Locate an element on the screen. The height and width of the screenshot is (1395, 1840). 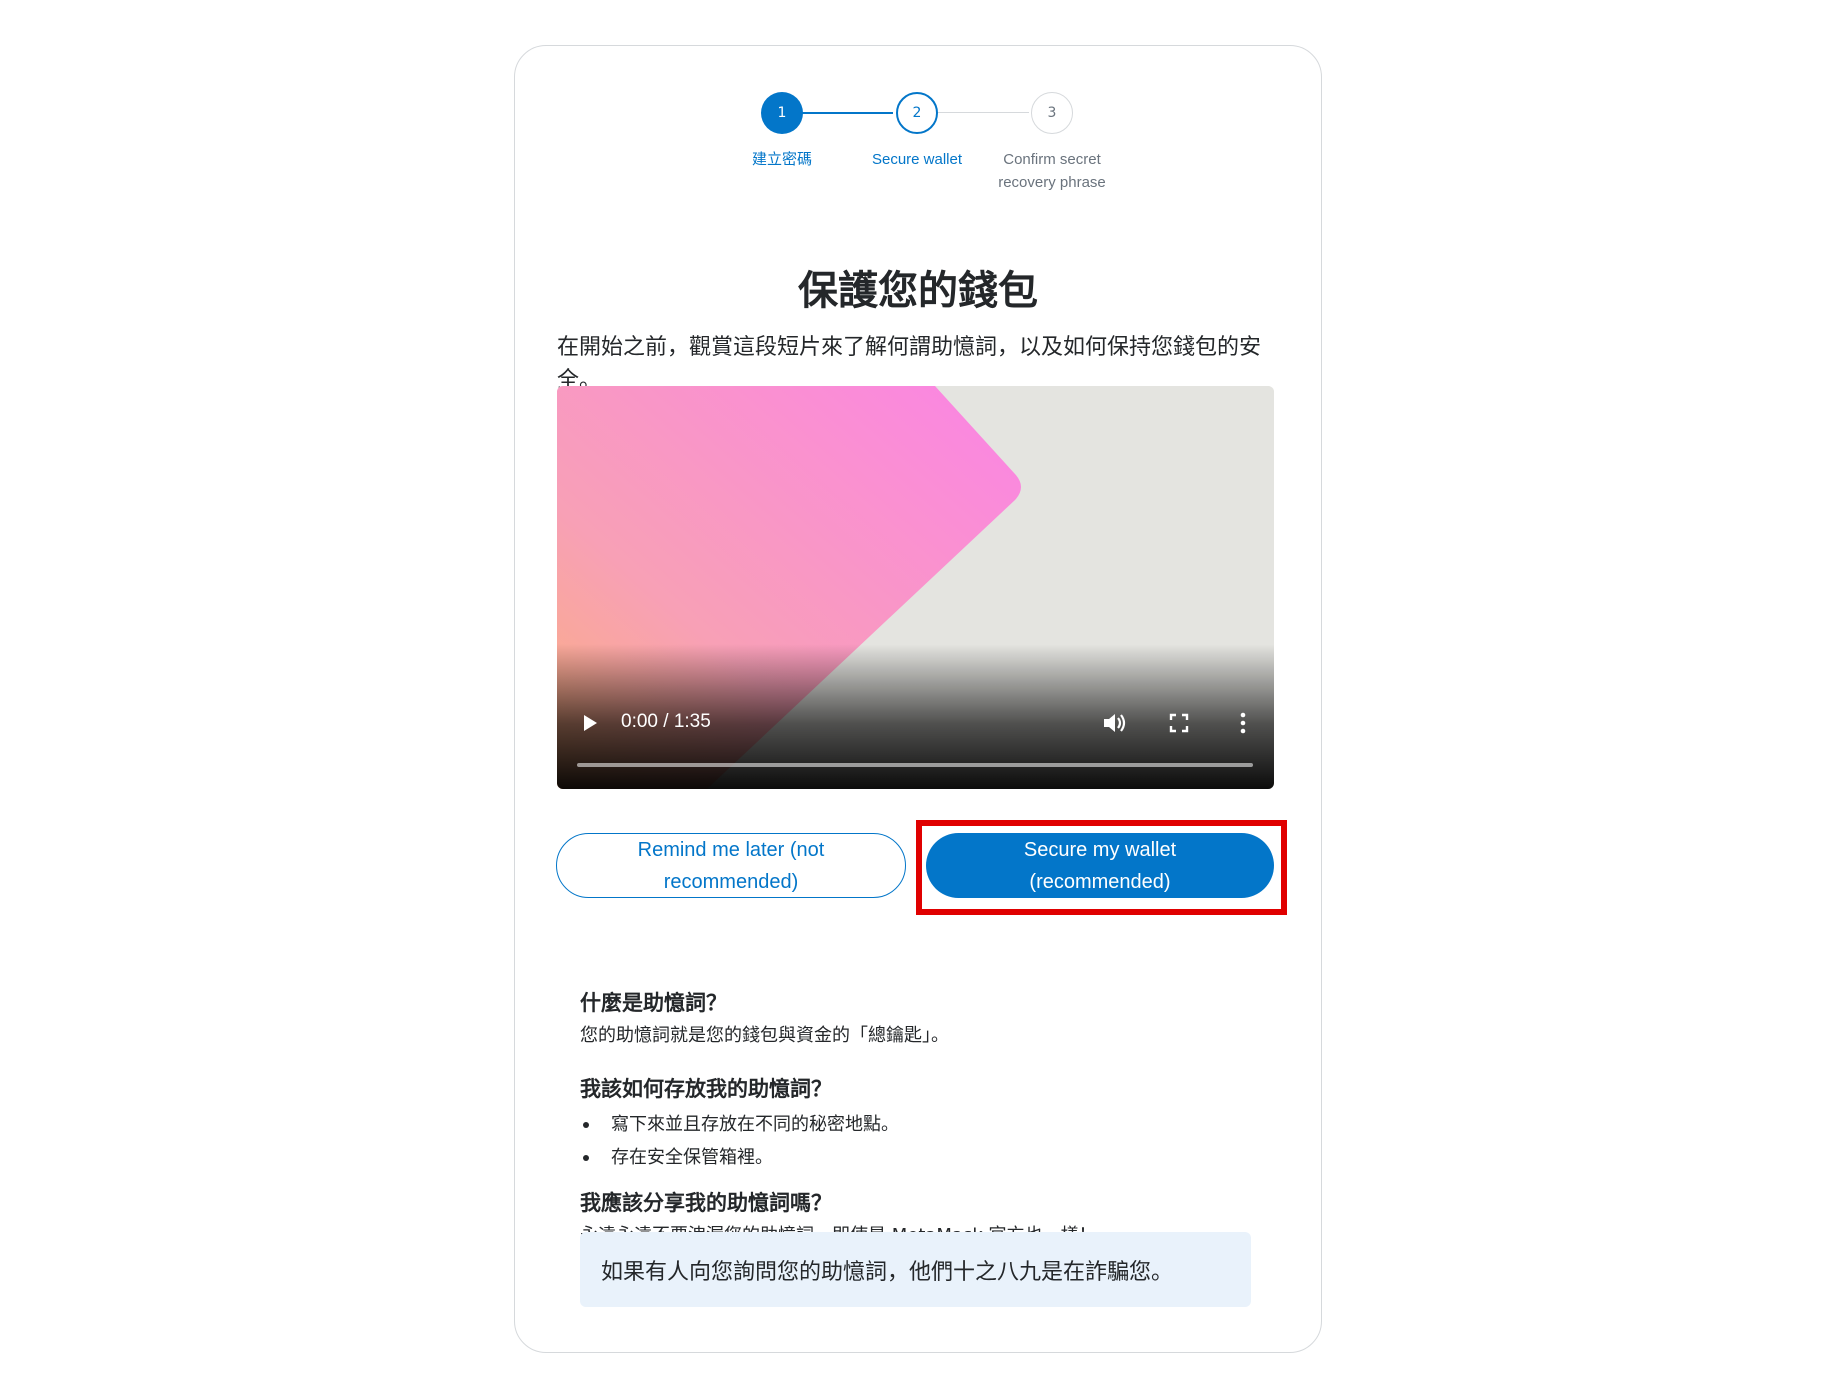
more-options-icon is located at coordinates (1243, 723).